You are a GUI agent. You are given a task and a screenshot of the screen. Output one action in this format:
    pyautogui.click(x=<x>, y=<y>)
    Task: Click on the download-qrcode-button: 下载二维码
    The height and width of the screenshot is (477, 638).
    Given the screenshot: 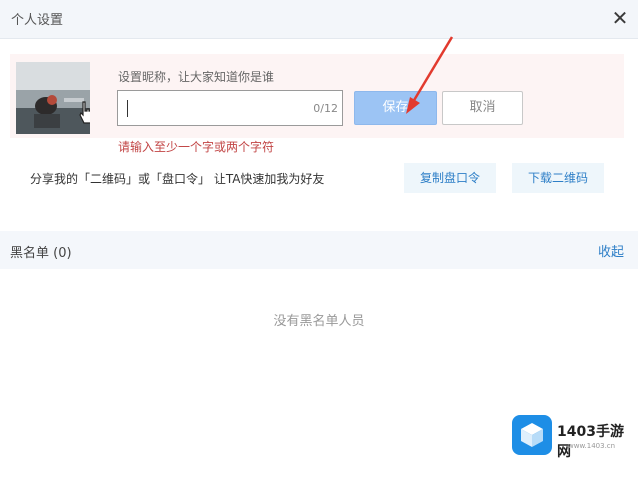 What is the action you would take?
    pyautogui.click(x=558, y=178)
    